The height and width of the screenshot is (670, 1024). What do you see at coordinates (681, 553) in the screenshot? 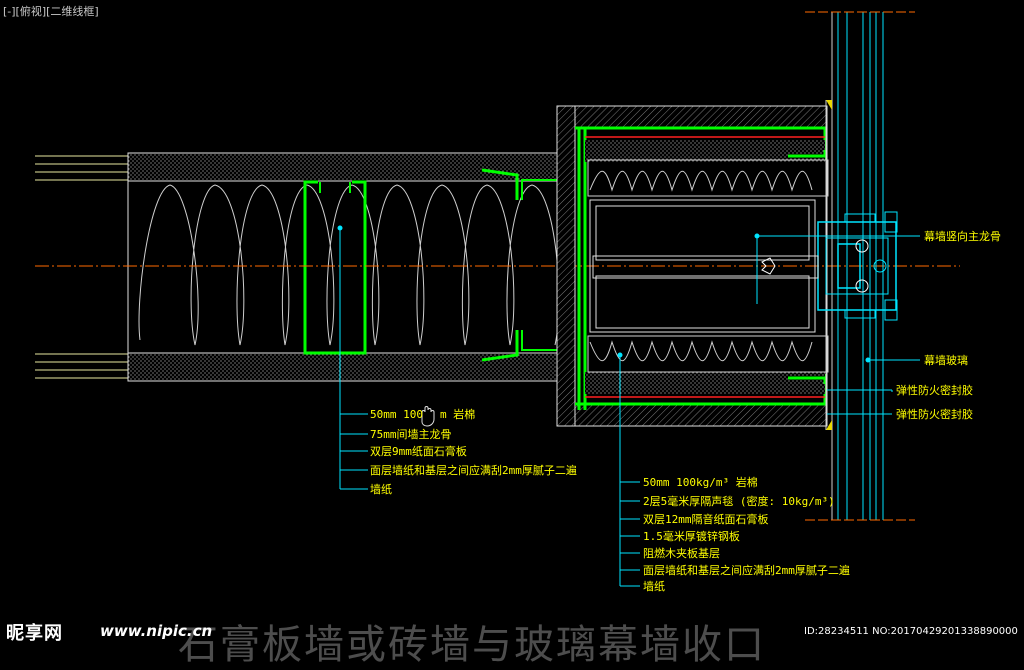
I see `label-c-plywood: 阻燃木夹板基层` at bounding box center [681, 553].